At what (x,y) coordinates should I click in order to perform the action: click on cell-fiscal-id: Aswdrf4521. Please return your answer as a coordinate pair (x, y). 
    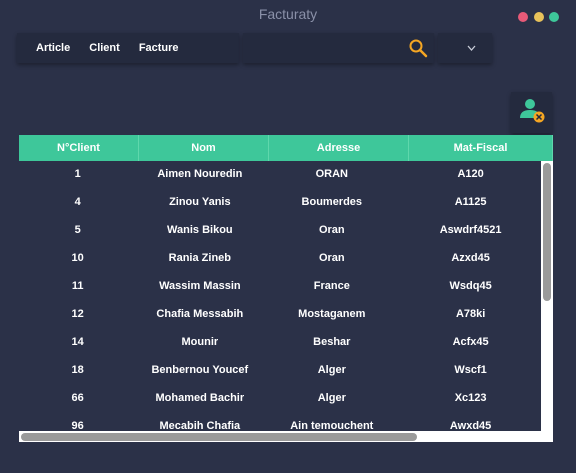
    Looking at the image, I should click on (470, 230).